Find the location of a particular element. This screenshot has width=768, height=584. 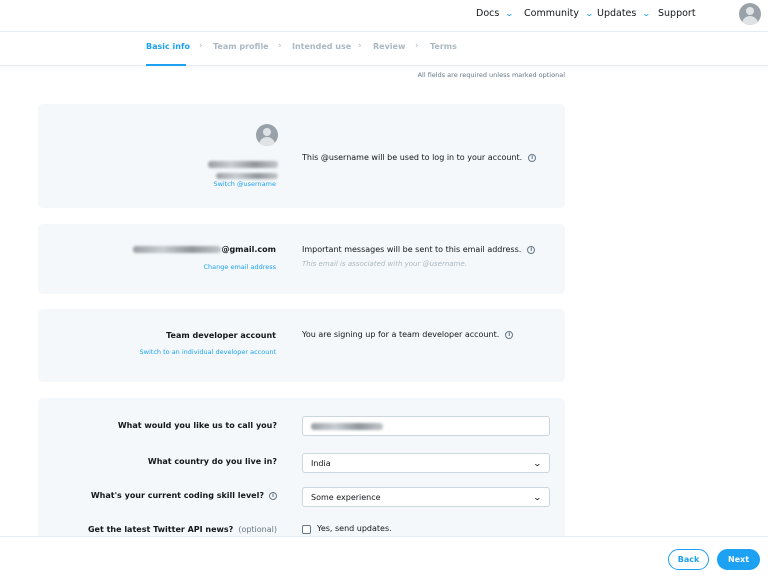

username-redacted is located at coordinates (243, 160).